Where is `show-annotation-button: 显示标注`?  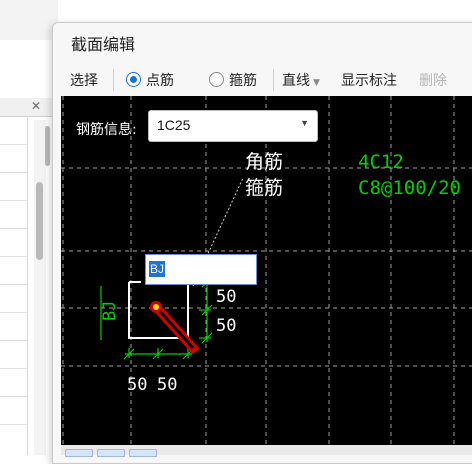
show-annotation-button: 显示标注 is located at coordinates (369, 80).